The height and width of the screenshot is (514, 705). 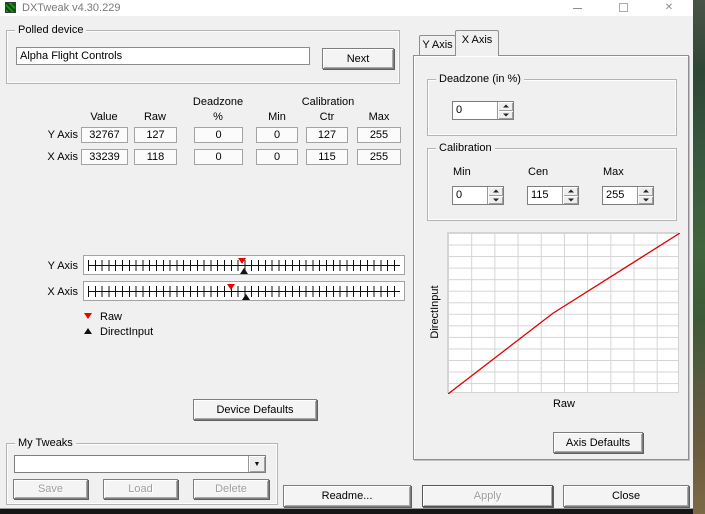 I want to click on graph-y-label: DirectInput, so click(x=435, y=312).